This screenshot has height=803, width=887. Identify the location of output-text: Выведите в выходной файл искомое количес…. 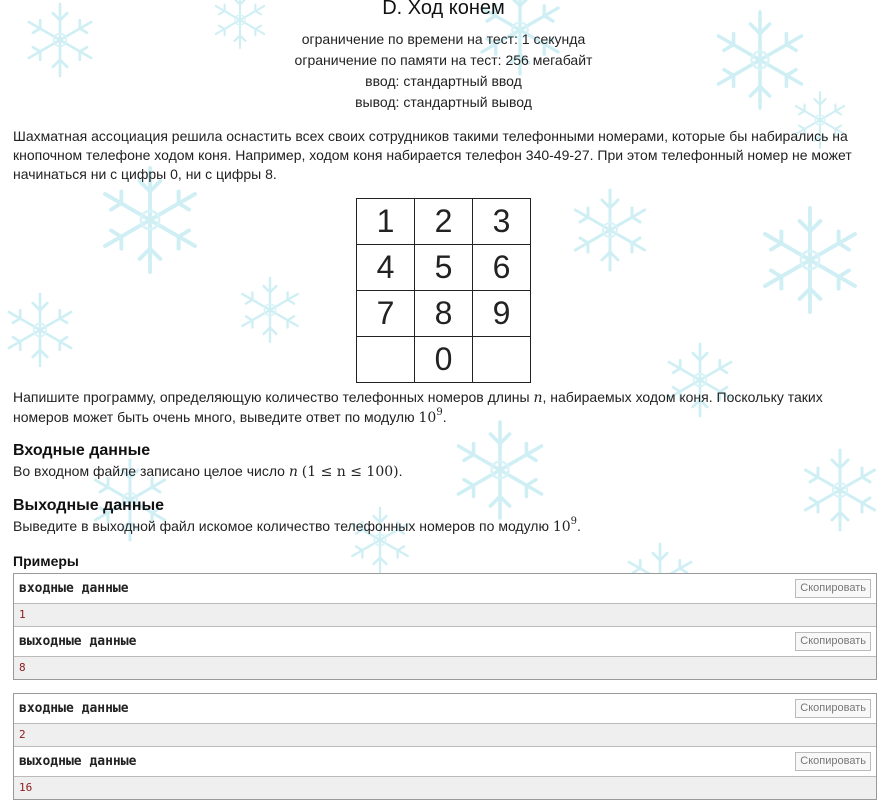
(283, 526).